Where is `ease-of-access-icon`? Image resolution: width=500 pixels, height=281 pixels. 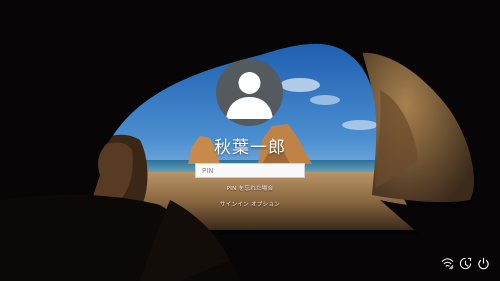
ease-of-access-icon is located at coordinates (465, 263).